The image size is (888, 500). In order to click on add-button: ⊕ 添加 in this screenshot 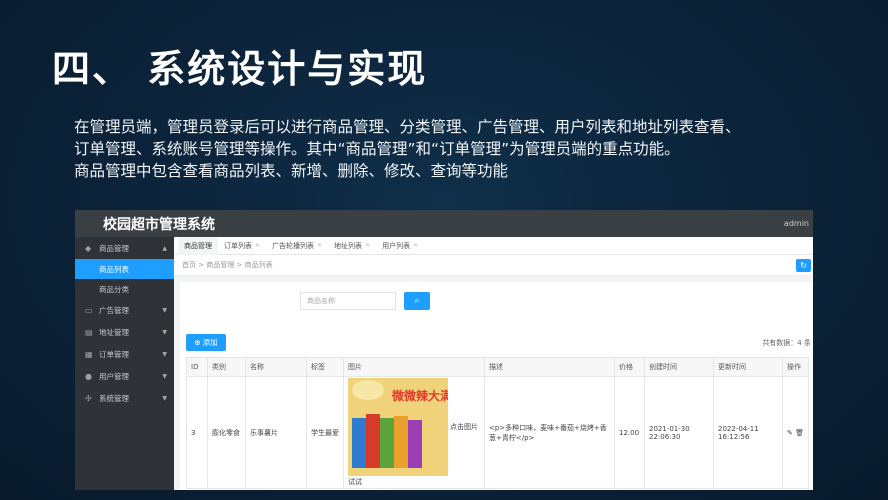, I will do `click(206, 342)`.